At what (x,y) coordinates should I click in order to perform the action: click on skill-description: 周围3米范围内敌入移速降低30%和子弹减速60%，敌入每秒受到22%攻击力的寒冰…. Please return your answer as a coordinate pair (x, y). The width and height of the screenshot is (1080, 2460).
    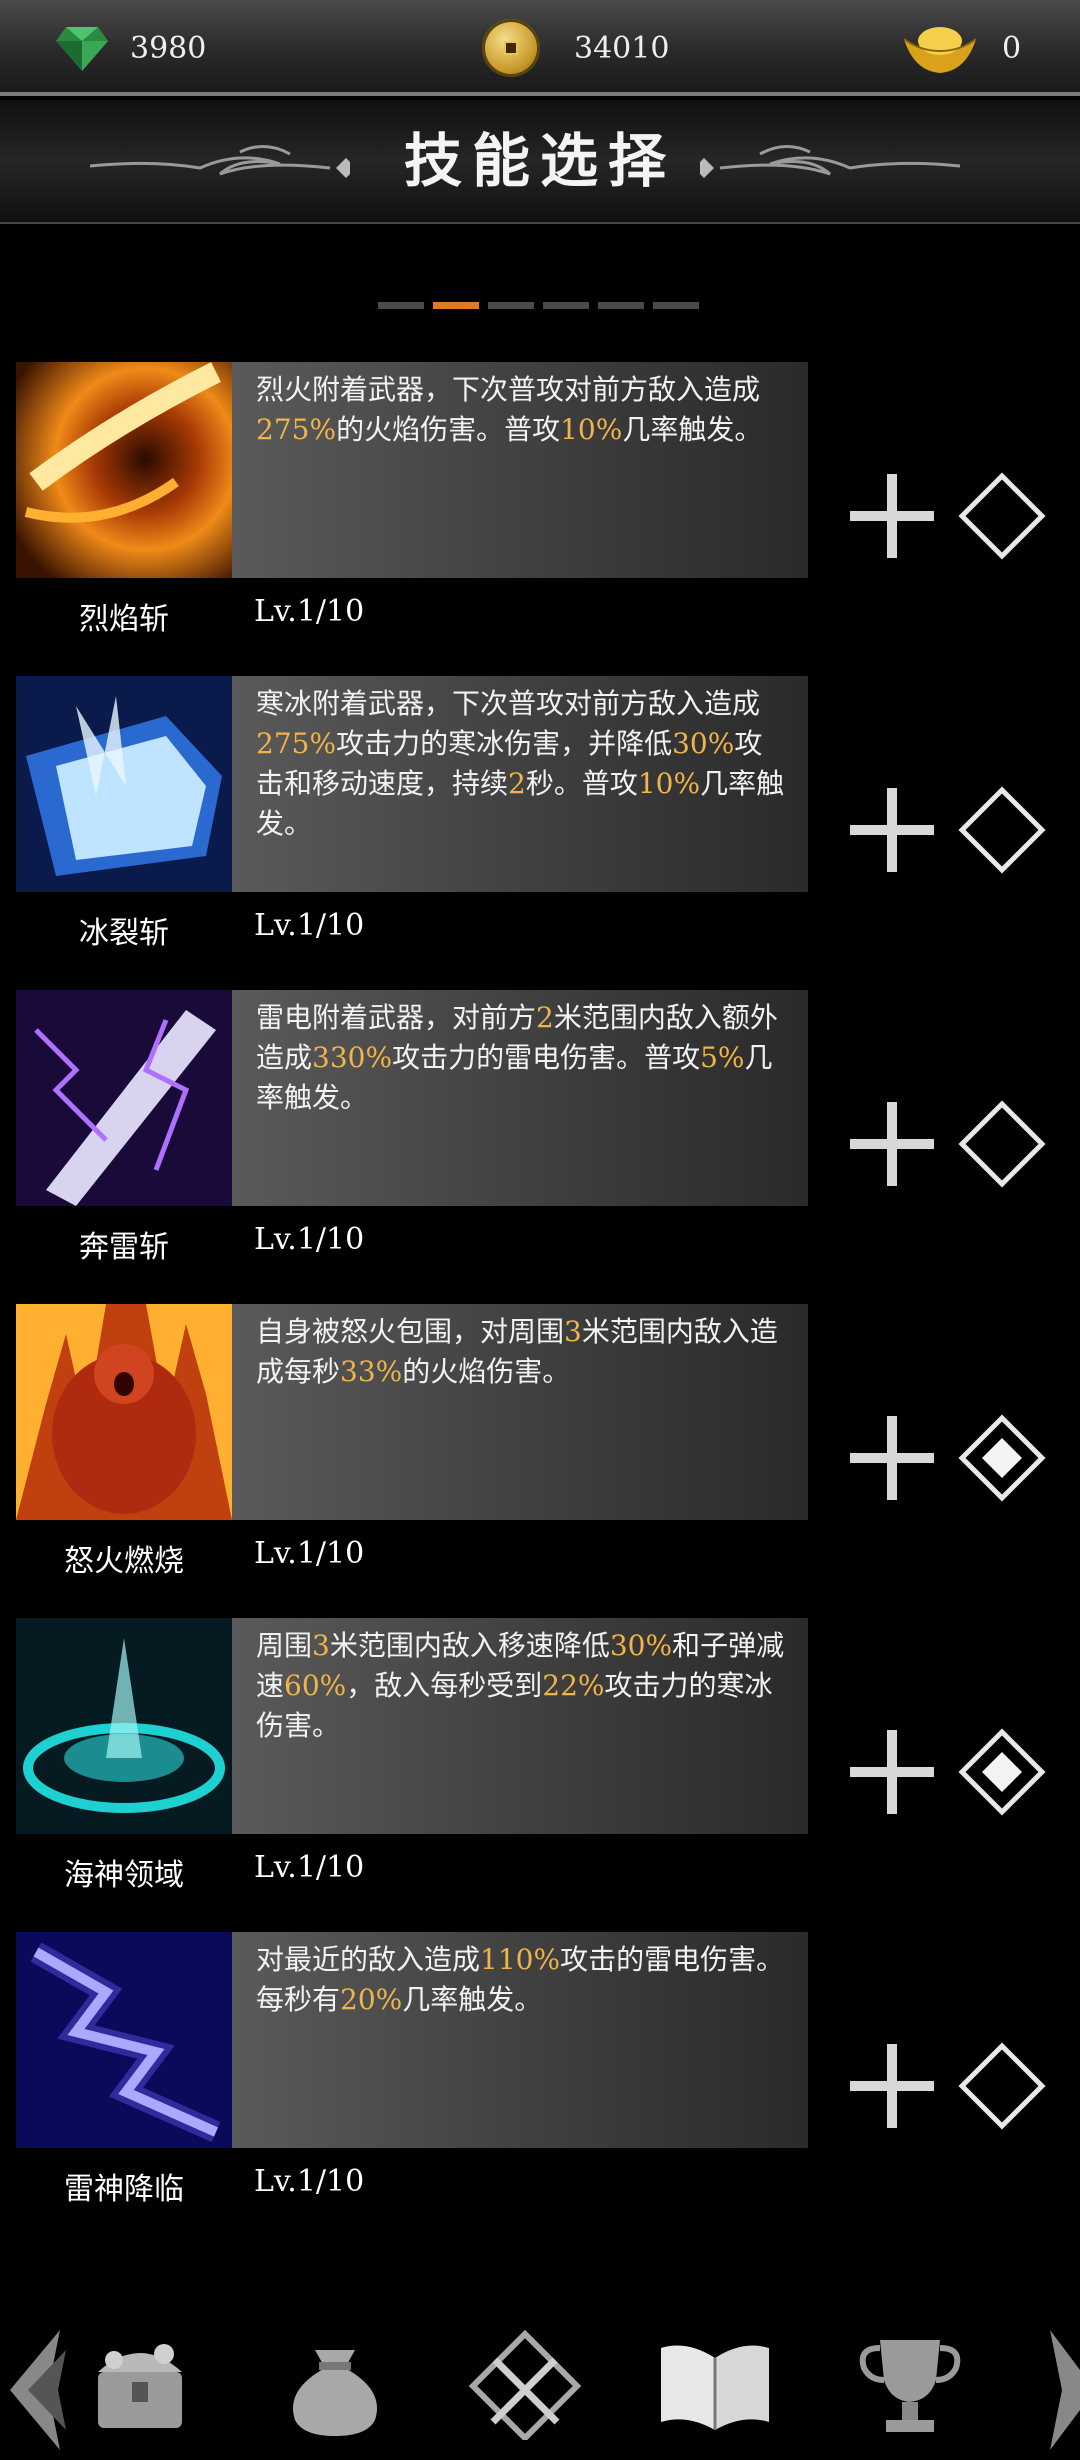
    Looking at the image, I should click on (520, 1726).